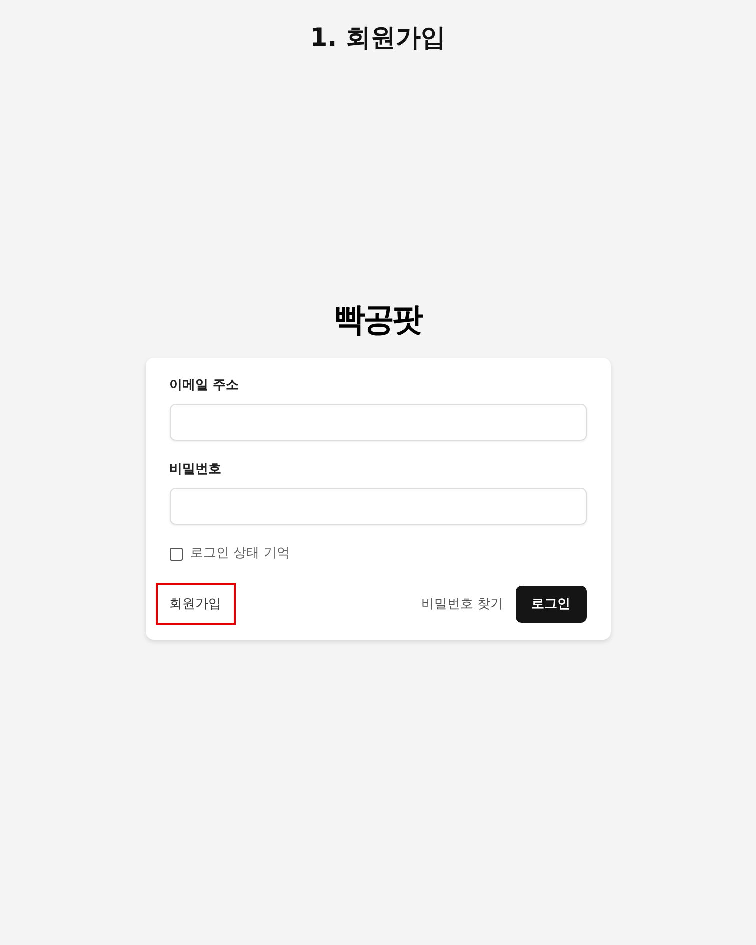 The height and width of the screenshot is (945, 756). I want to click on remember-checkbox, so click(176, 554).